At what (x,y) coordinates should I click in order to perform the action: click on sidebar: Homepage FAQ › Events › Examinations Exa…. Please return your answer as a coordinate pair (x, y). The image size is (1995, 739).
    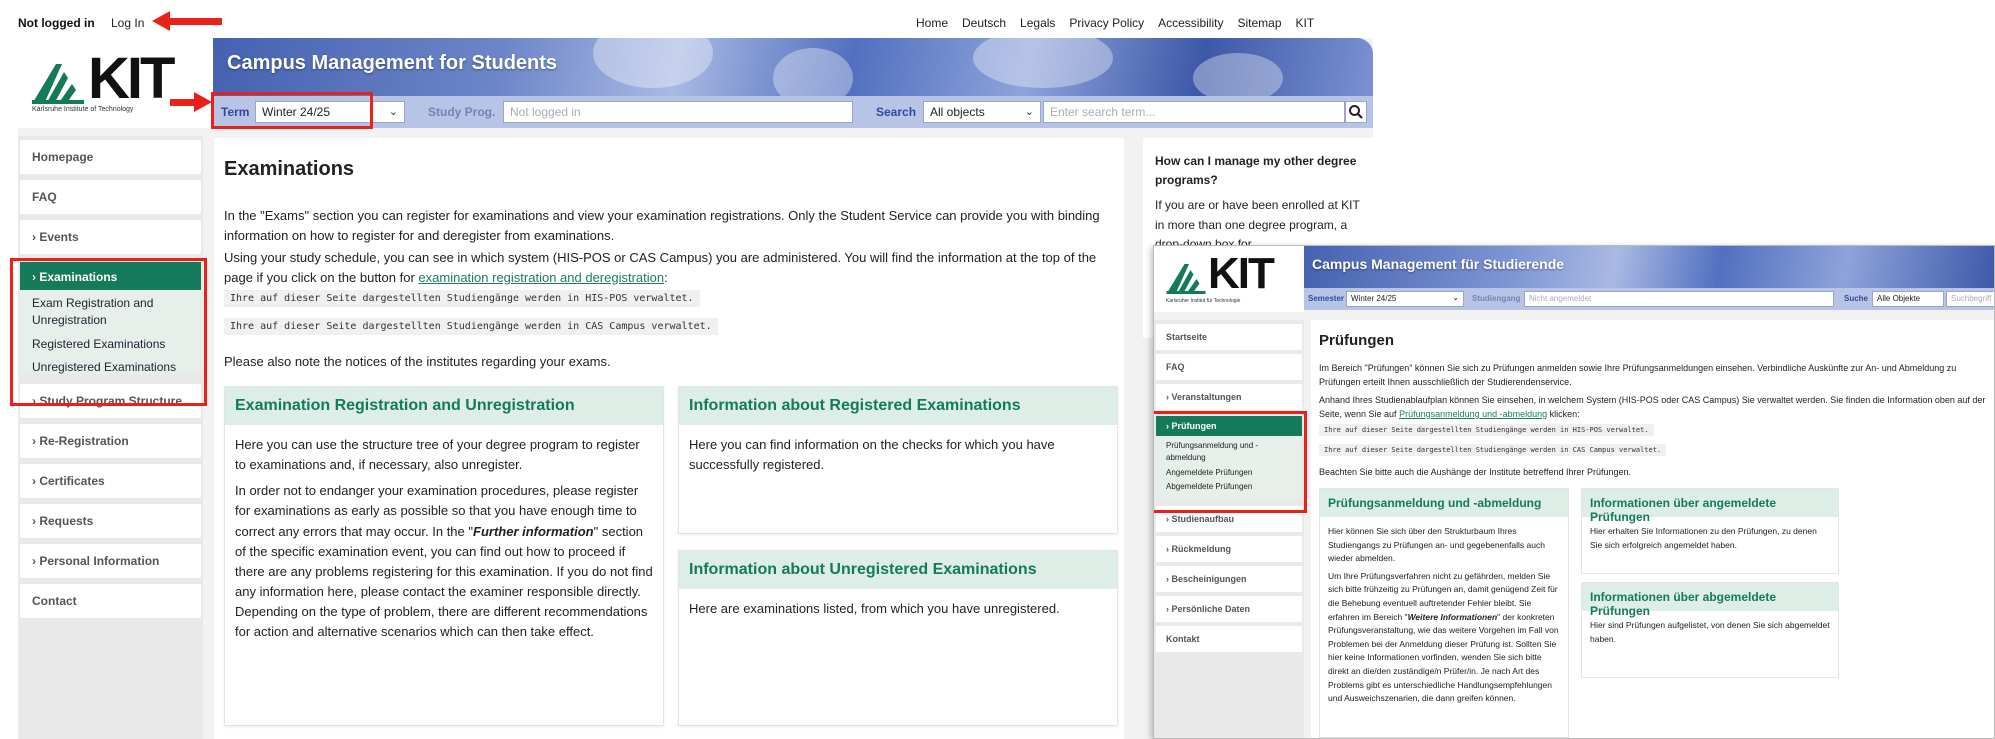
    Looking at the image, I should click on (110, 437).